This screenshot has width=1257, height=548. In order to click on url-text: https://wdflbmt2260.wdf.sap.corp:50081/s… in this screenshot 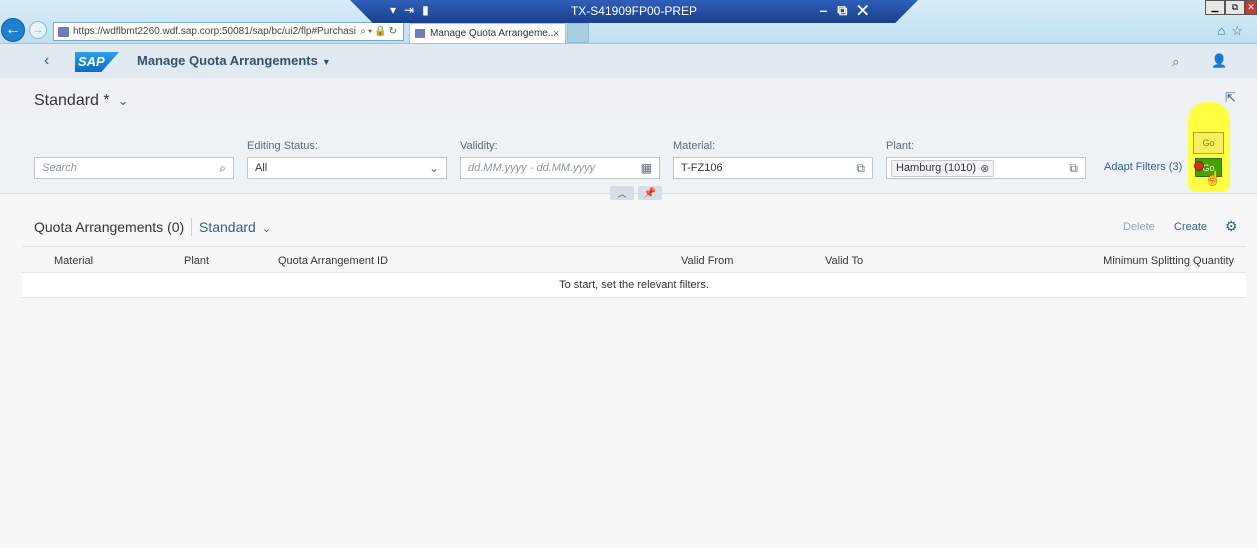, I will do `click(216, 31)`.